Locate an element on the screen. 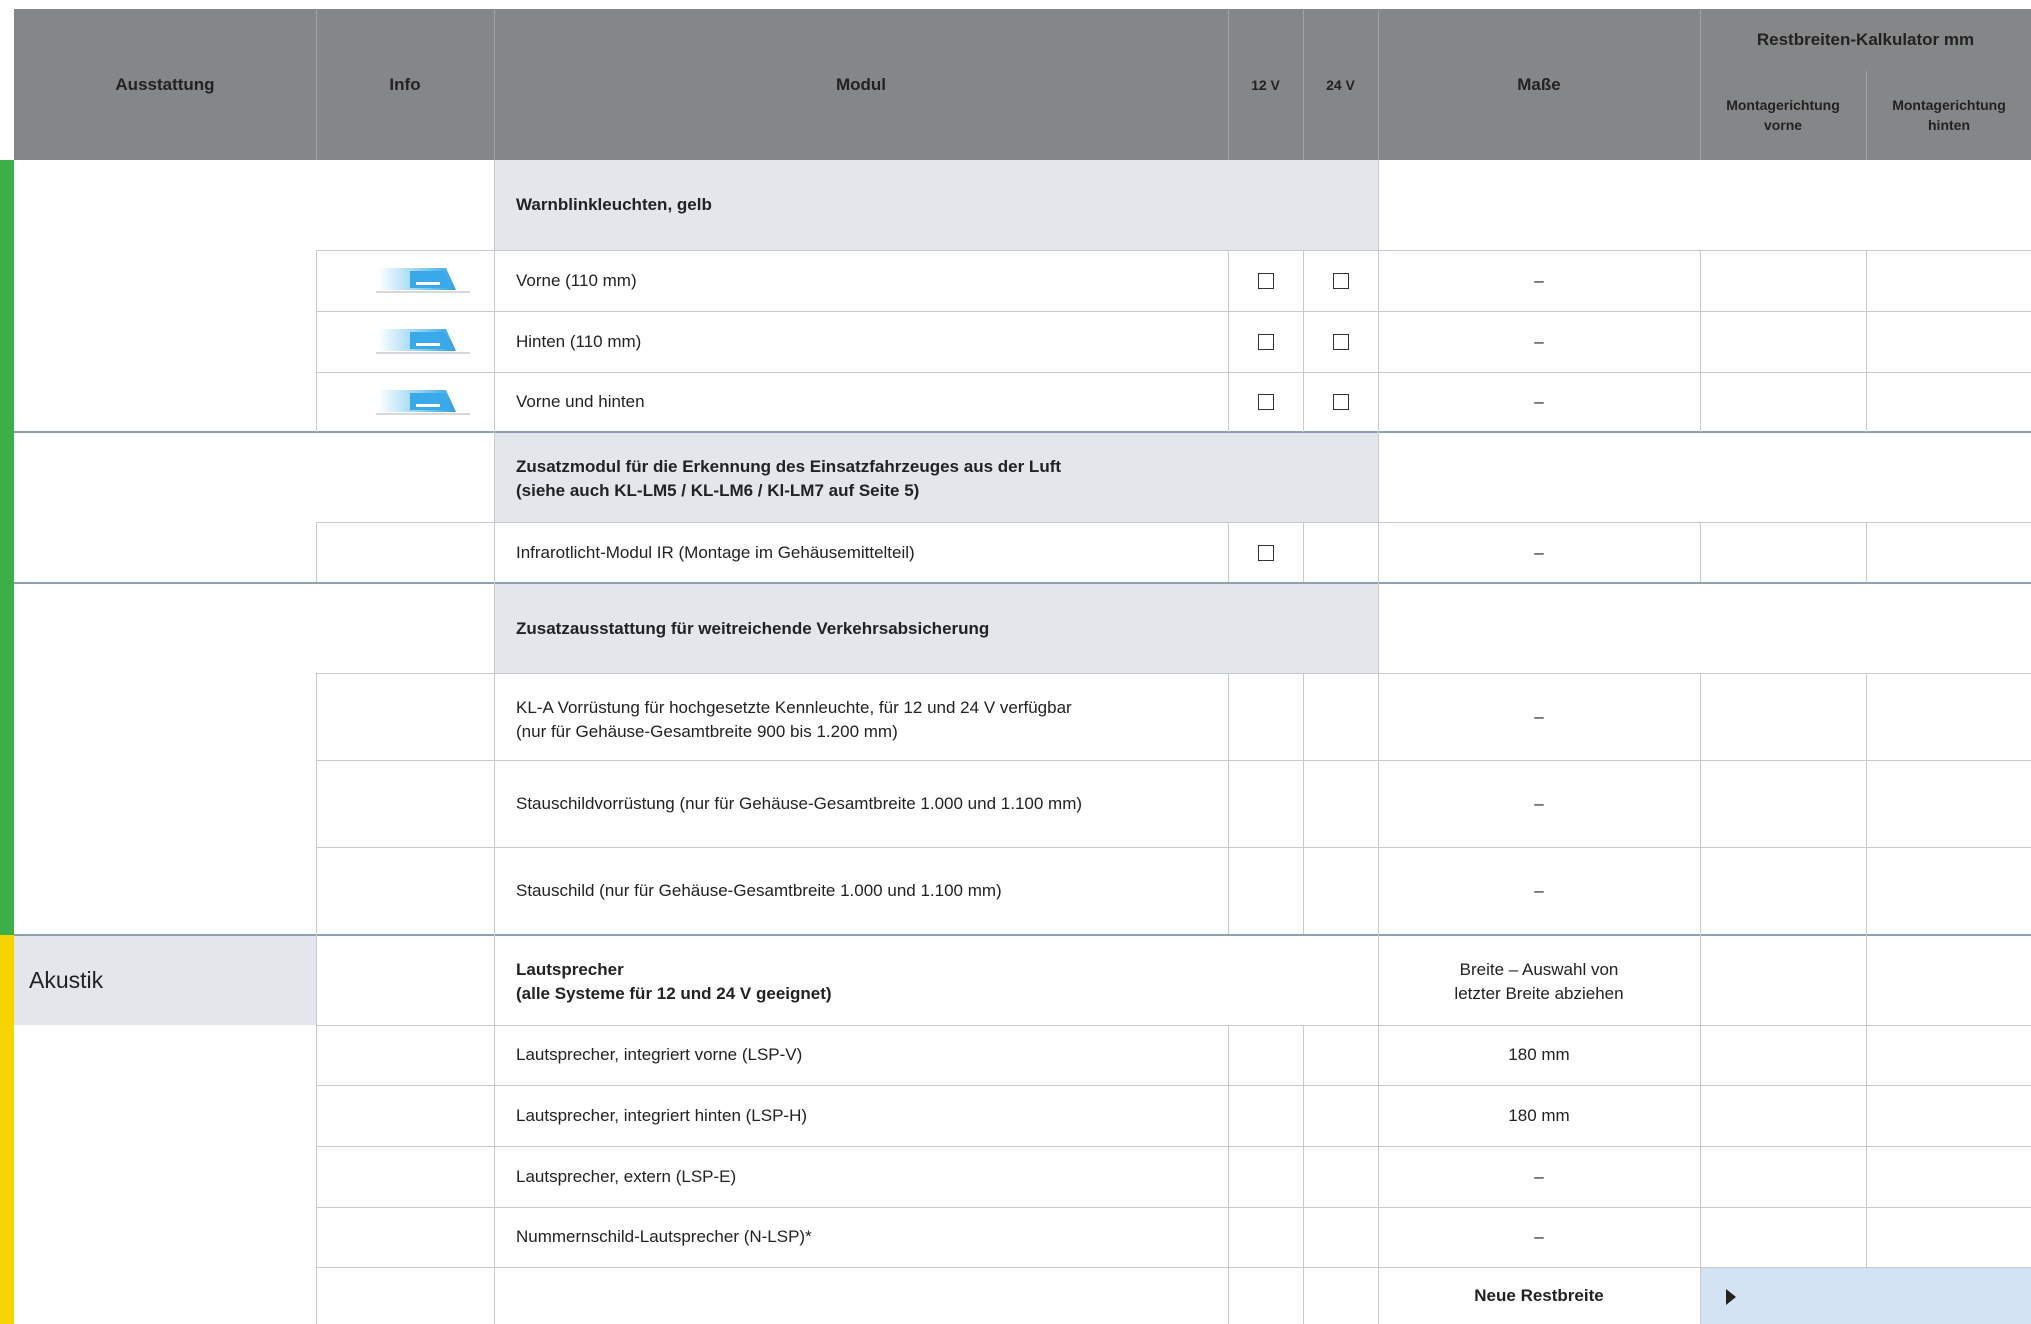  row-hinten-modul: Hinten (110 mm) is located at coordinates (861, 341).